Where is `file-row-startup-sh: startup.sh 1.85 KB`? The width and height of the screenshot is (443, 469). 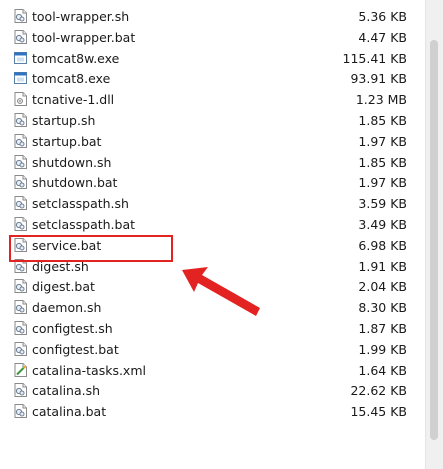
file-row-startup-sh: startup.sh 1.85 KB is located at coordinates (212, 120).